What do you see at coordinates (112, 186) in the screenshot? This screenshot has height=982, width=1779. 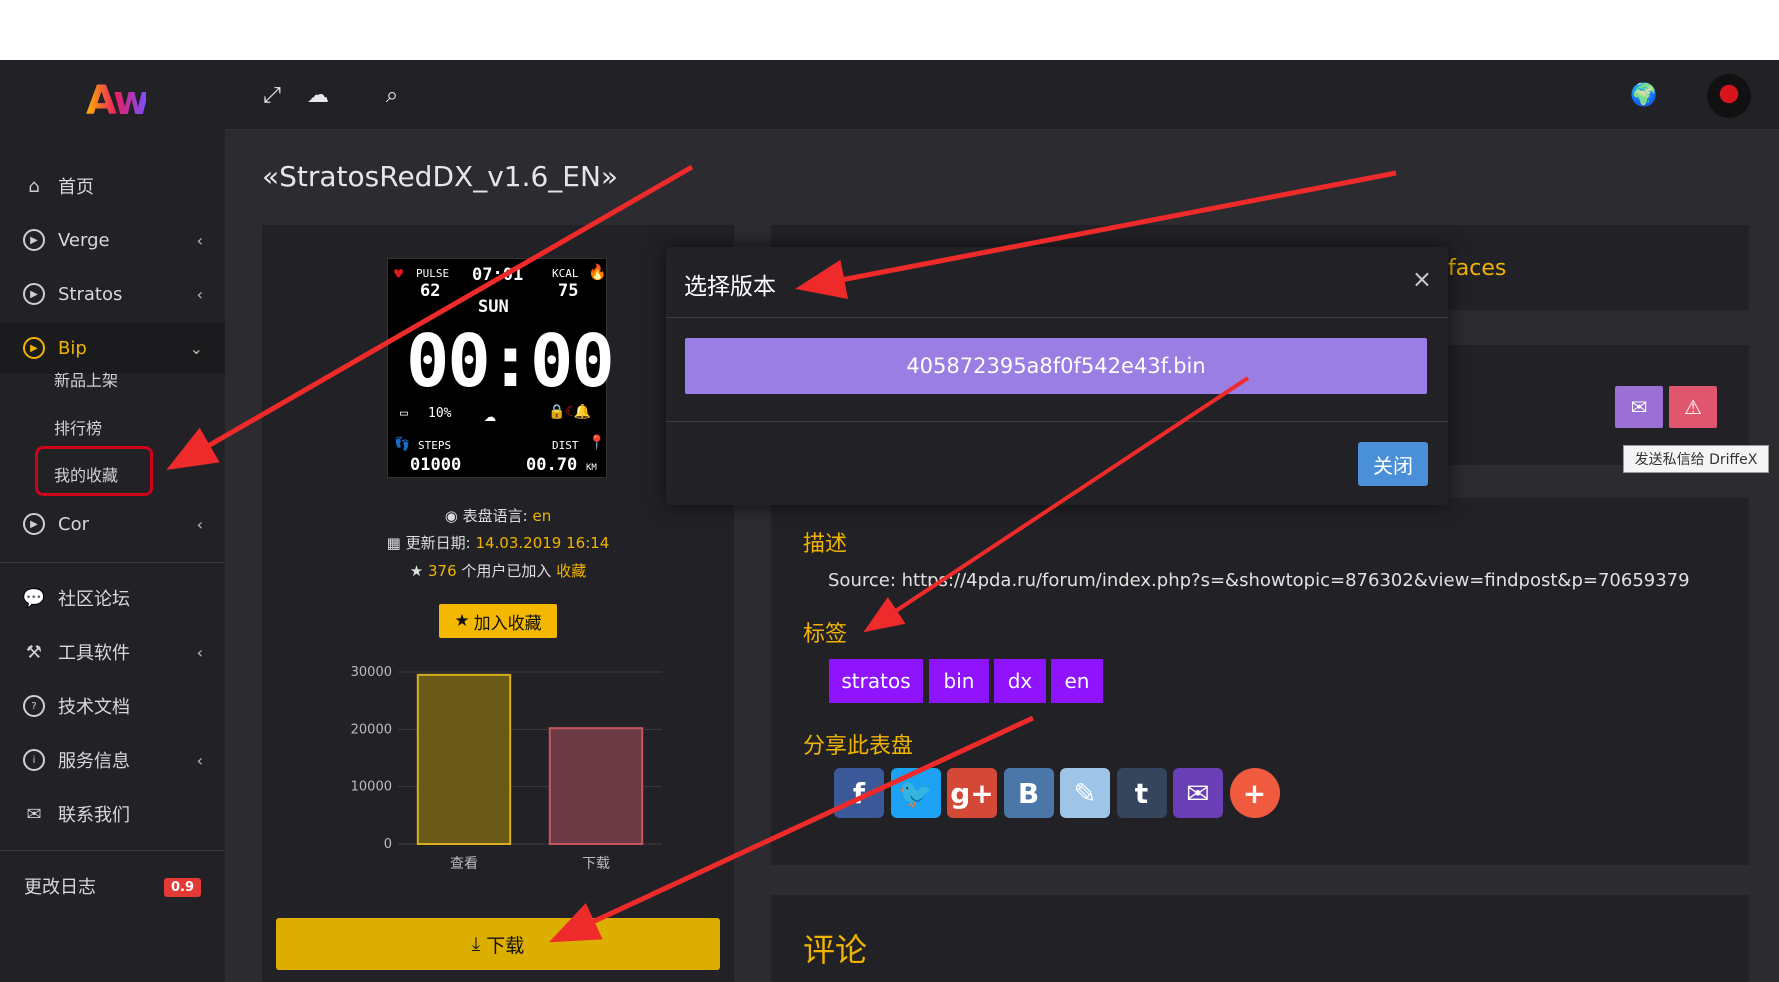 I see `sidebar-item-home: ⌂ 首页` at bounding box center [112, 186].